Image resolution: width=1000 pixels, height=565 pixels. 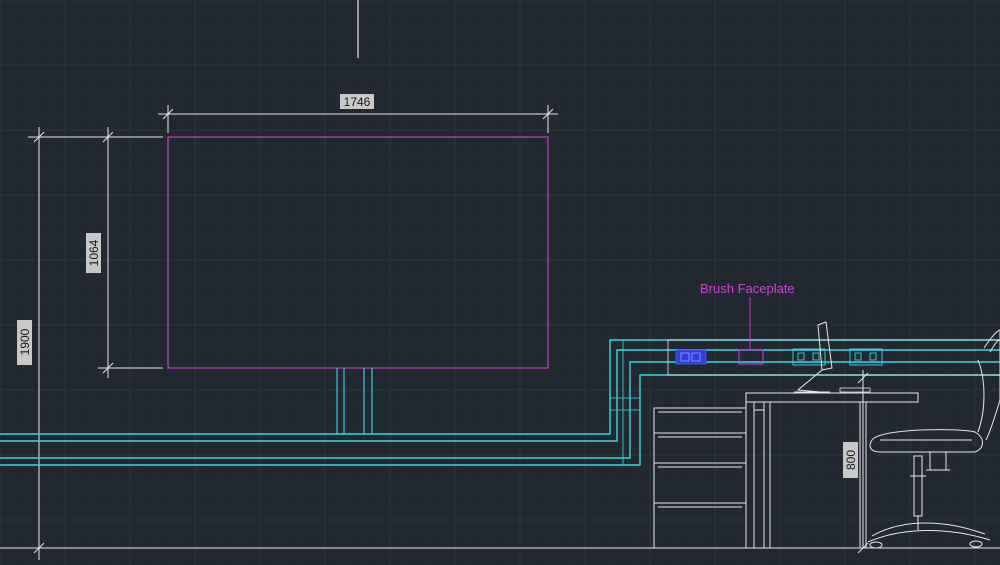 I want to click on dimension-height-label: 1064, so click(x=94, y=252).